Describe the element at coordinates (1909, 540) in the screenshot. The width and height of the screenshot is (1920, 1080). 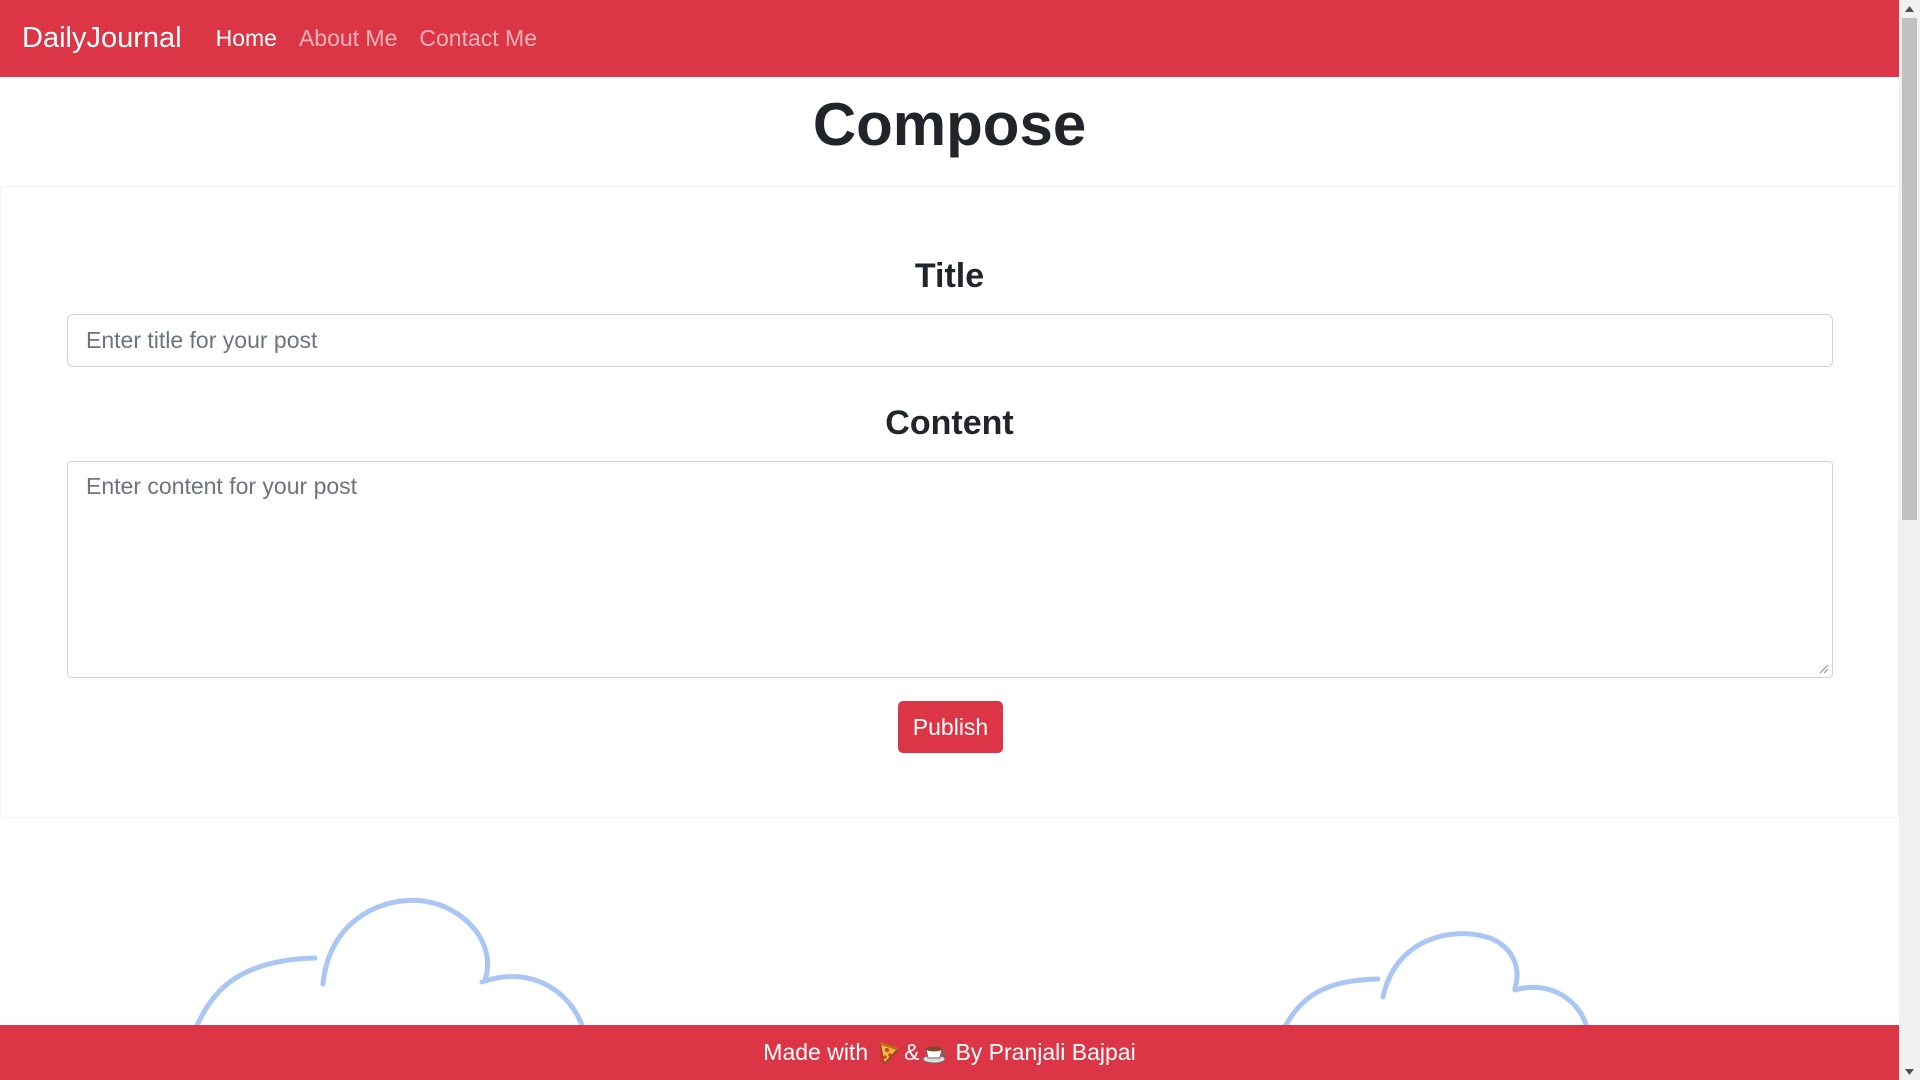
I see `vertical-scrollbar` at that location.